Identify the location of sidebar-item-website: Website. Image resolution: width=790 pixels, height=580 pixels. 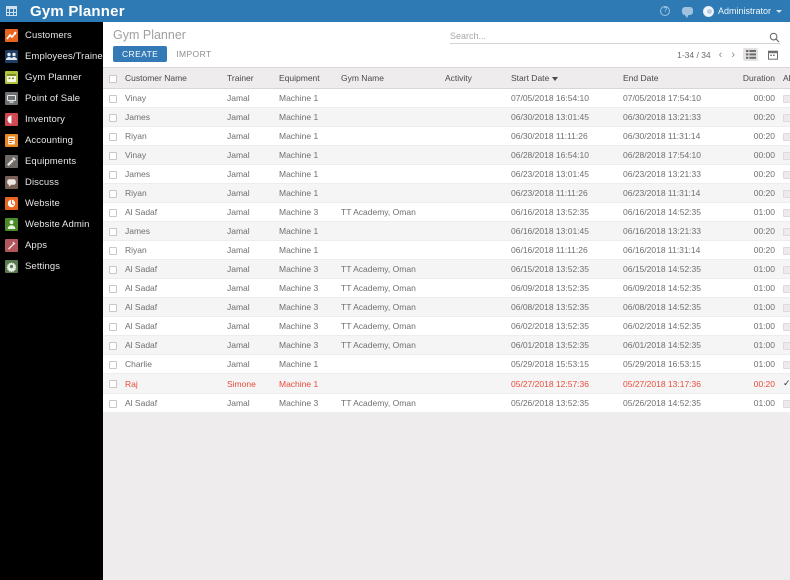
(51, 203).